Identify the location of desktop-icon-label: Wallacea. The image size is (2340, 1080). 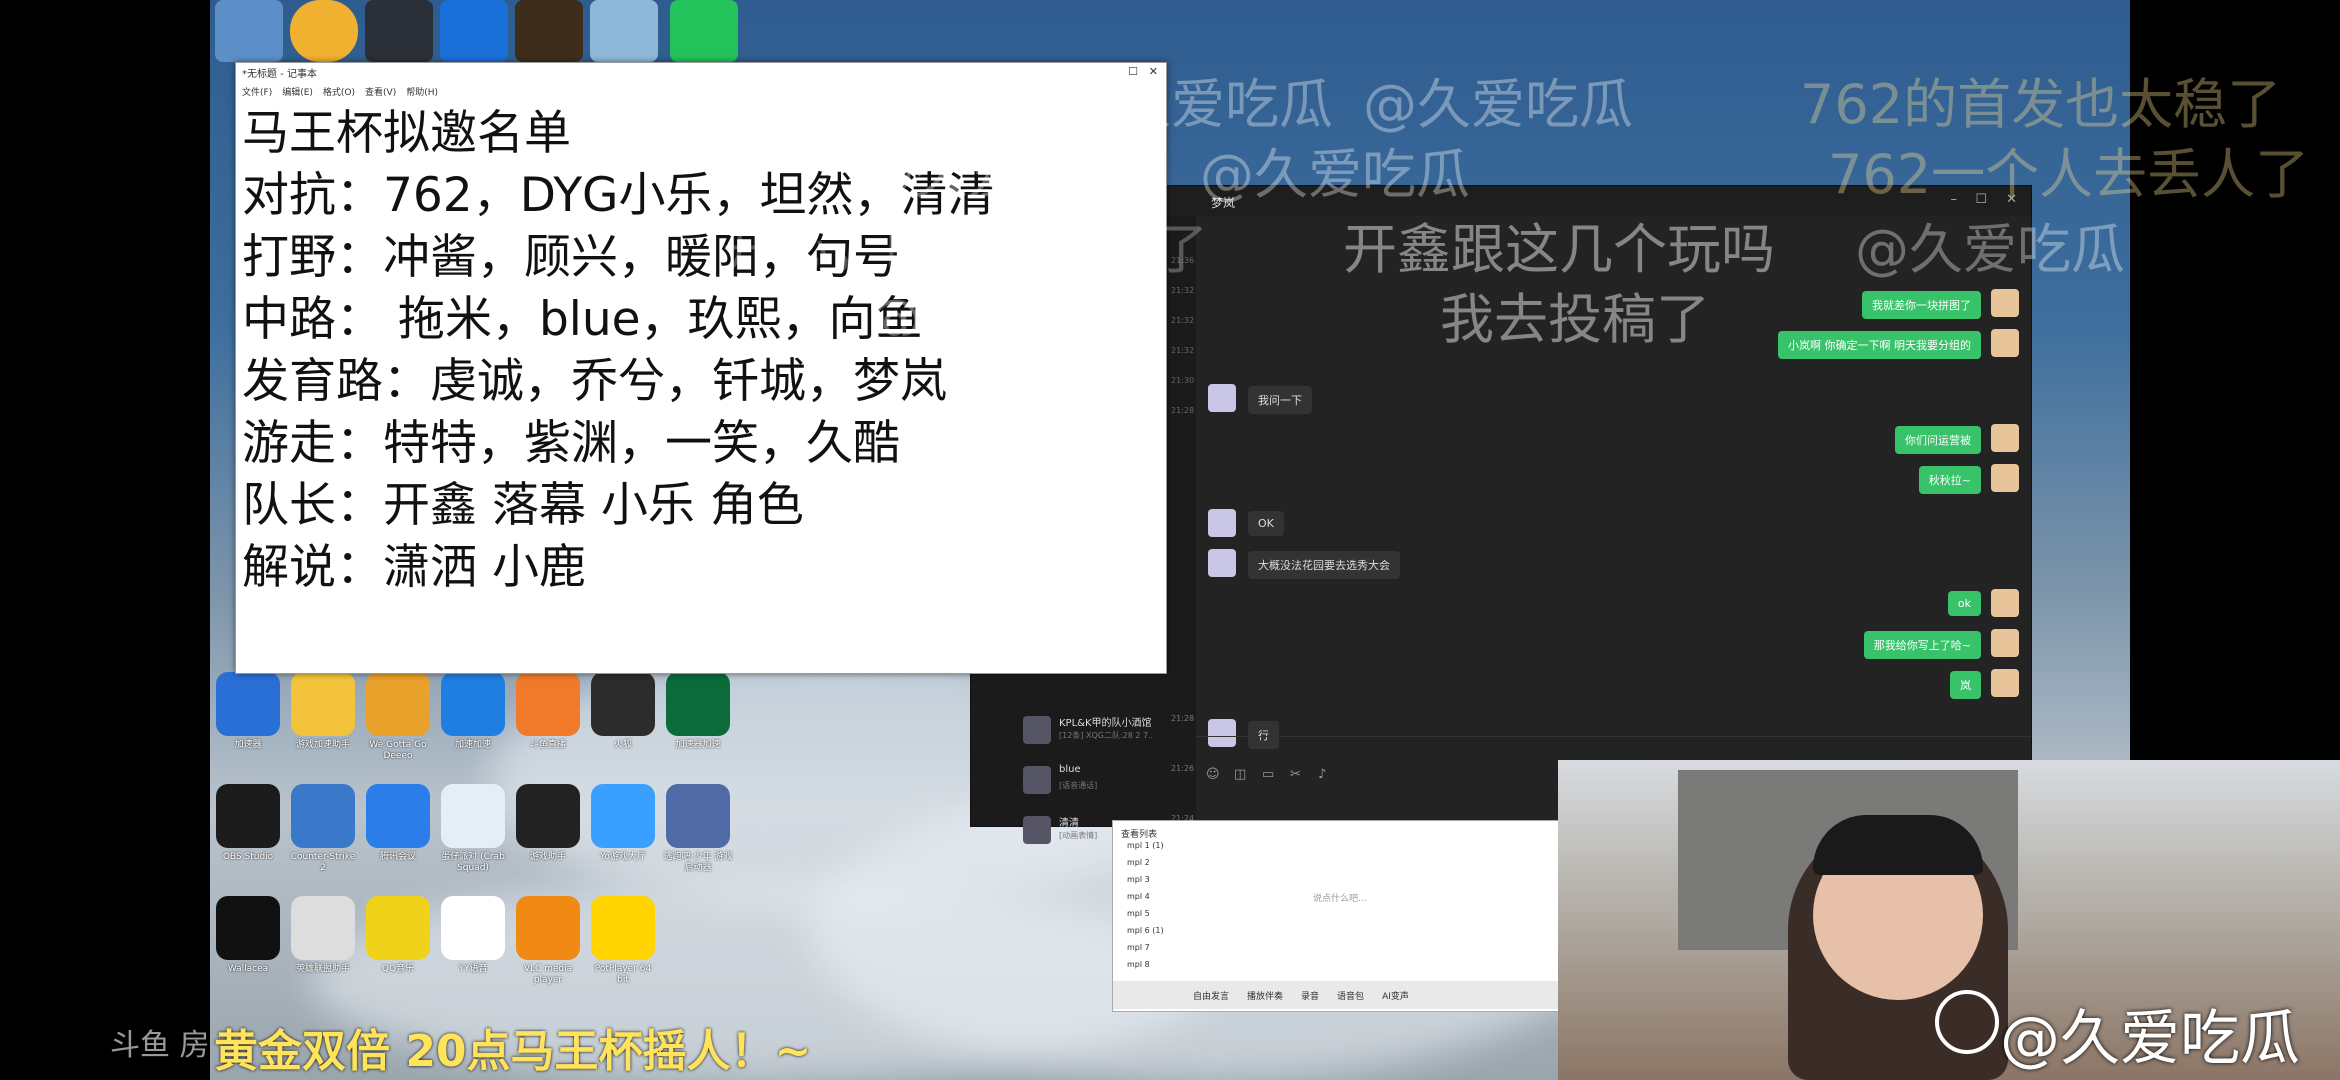
(248, 969).